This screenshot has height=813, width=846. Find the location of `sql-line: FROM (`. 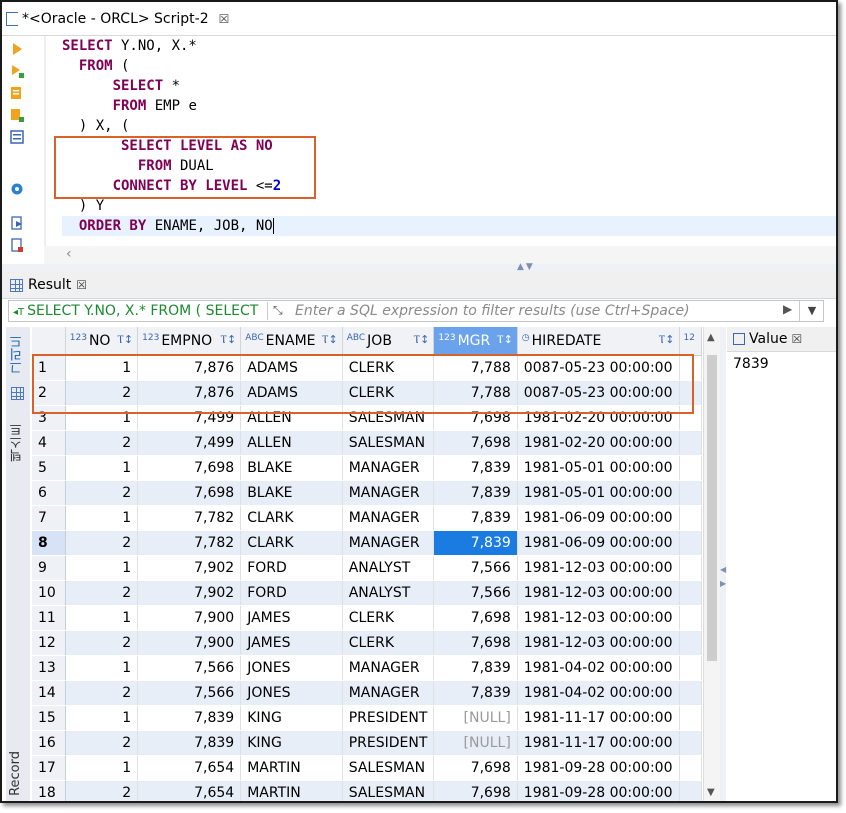

sql-line: FROM ( is located at coordinates (449, 66).